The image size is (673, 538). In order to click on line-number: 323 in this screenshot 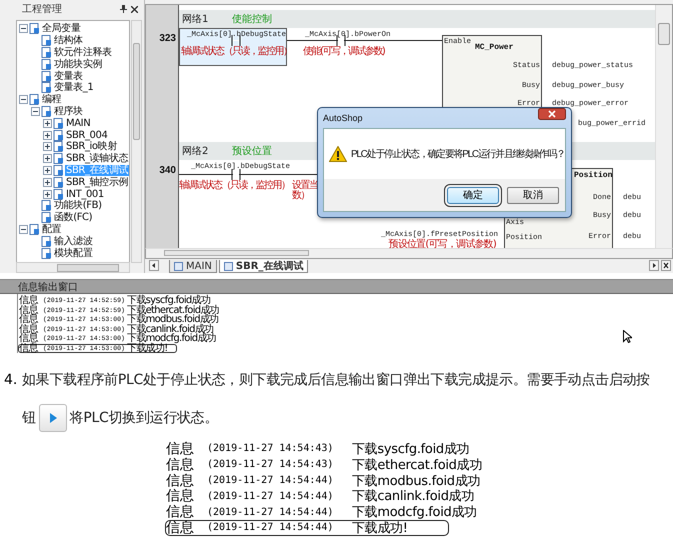, I will do `click(167, 38)`.